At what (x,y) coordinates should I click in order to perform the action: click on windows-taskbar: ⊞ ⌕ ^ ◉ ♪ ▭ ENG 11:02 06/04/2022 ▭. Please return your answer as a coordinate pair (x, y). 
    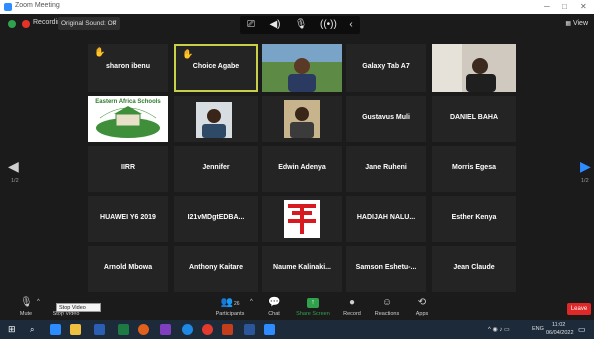
    Looking at the image, I should click on (297, 329).